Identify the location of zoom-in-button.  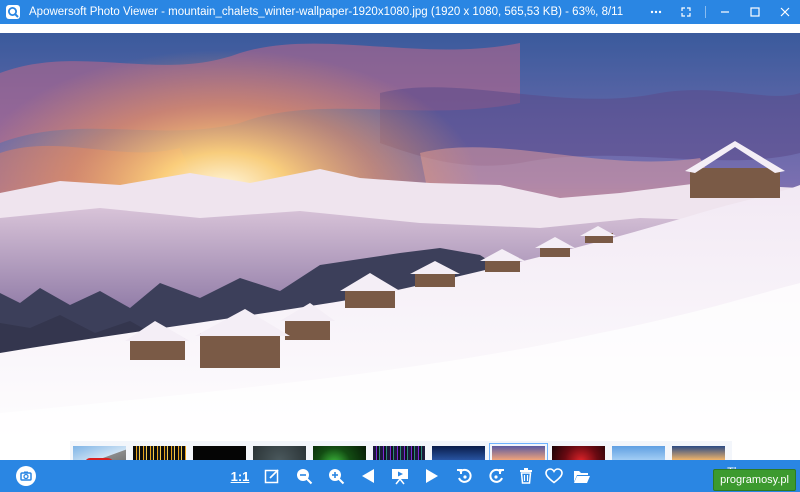
(336, 476).